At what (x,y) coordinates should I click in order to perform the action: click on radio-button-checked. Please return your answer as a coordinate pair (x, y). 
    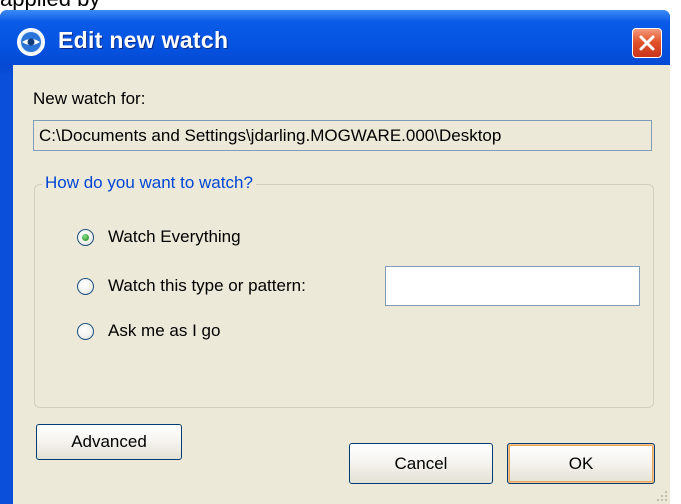
    Looking at the image, I should click on (85, 237).